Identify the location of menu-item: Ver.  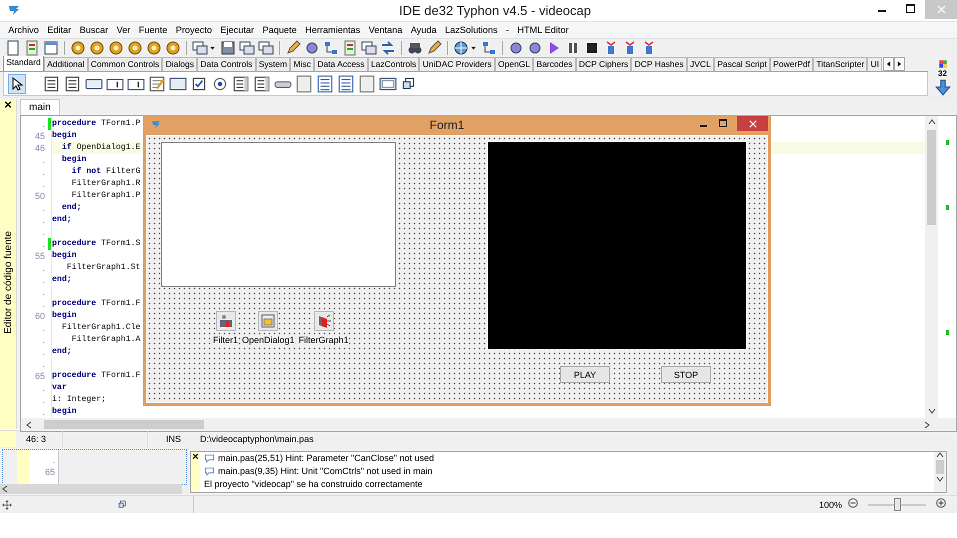
(123, 30).